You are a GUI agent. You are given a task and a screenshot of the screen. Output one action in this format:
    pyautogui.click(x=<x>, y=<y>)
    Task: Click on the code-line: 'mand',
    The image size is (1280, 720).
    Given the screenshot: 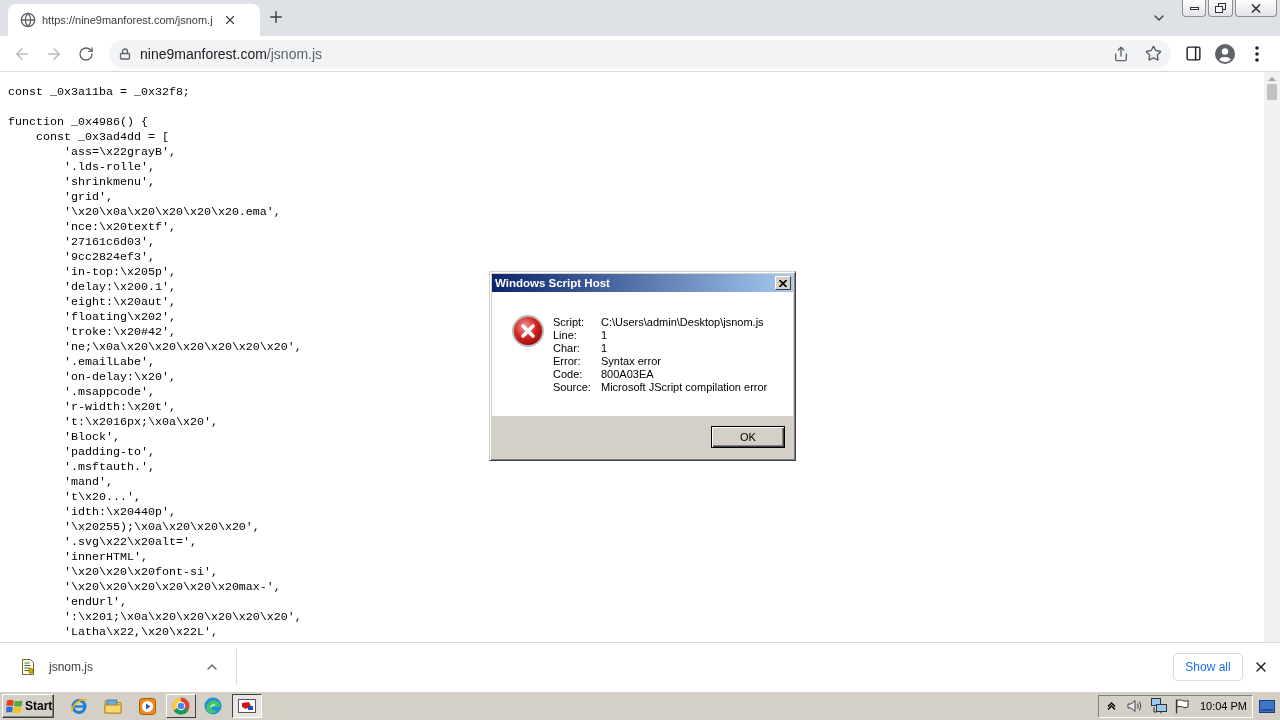 What is the action you would take?
    pyautogui.click(x=88, y=482)
    